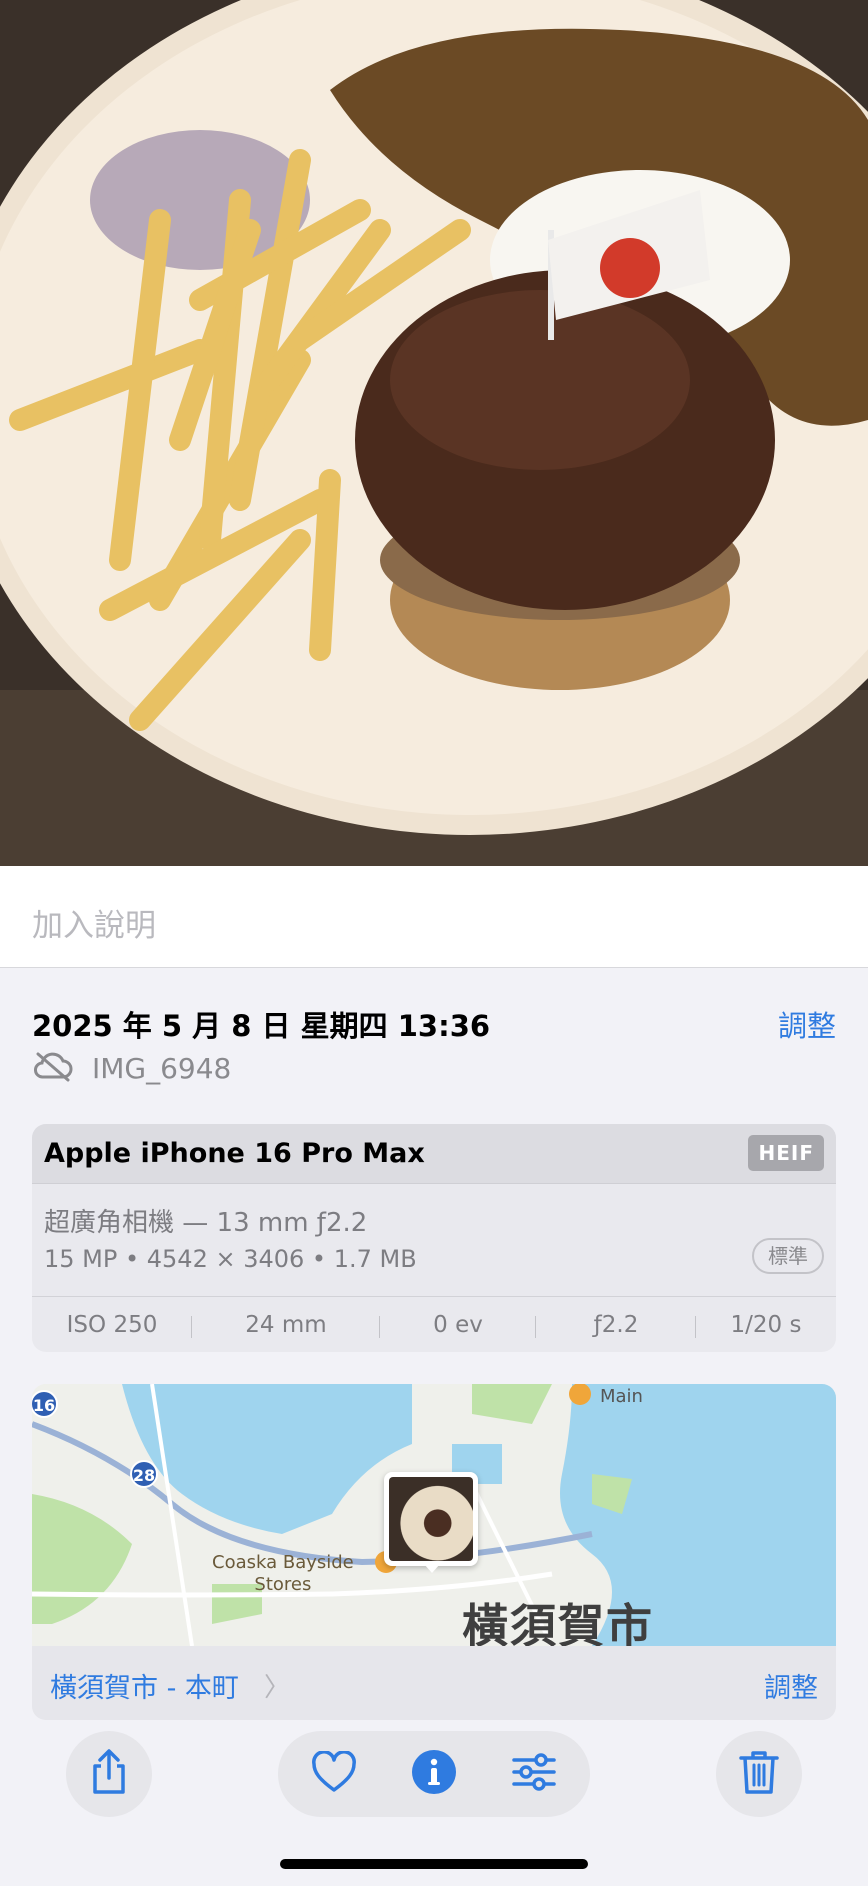 This screenshot has width=868, height=1886. What do you see at coordinates (53, 1068) in the screenshot?
I see `icloud-off-icon` at bounding box center [53, 1068].